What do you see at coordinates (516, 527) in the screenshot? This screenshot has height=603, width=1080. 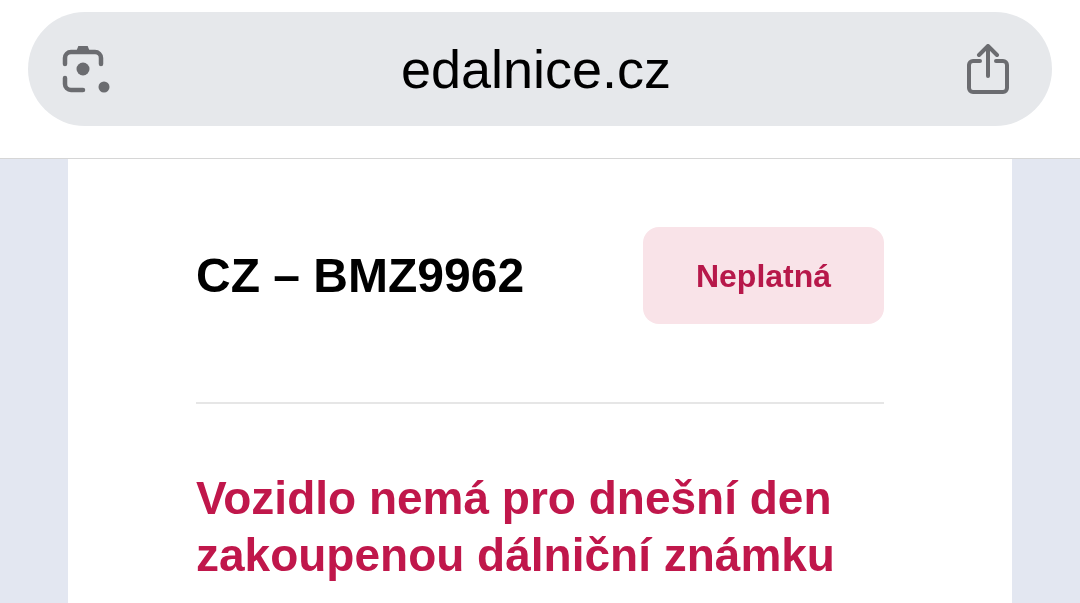 I see `status-message: Vozidlo nemá pro dnešní den zakoupenou dálniční známku` at bounding box center [516, 527].